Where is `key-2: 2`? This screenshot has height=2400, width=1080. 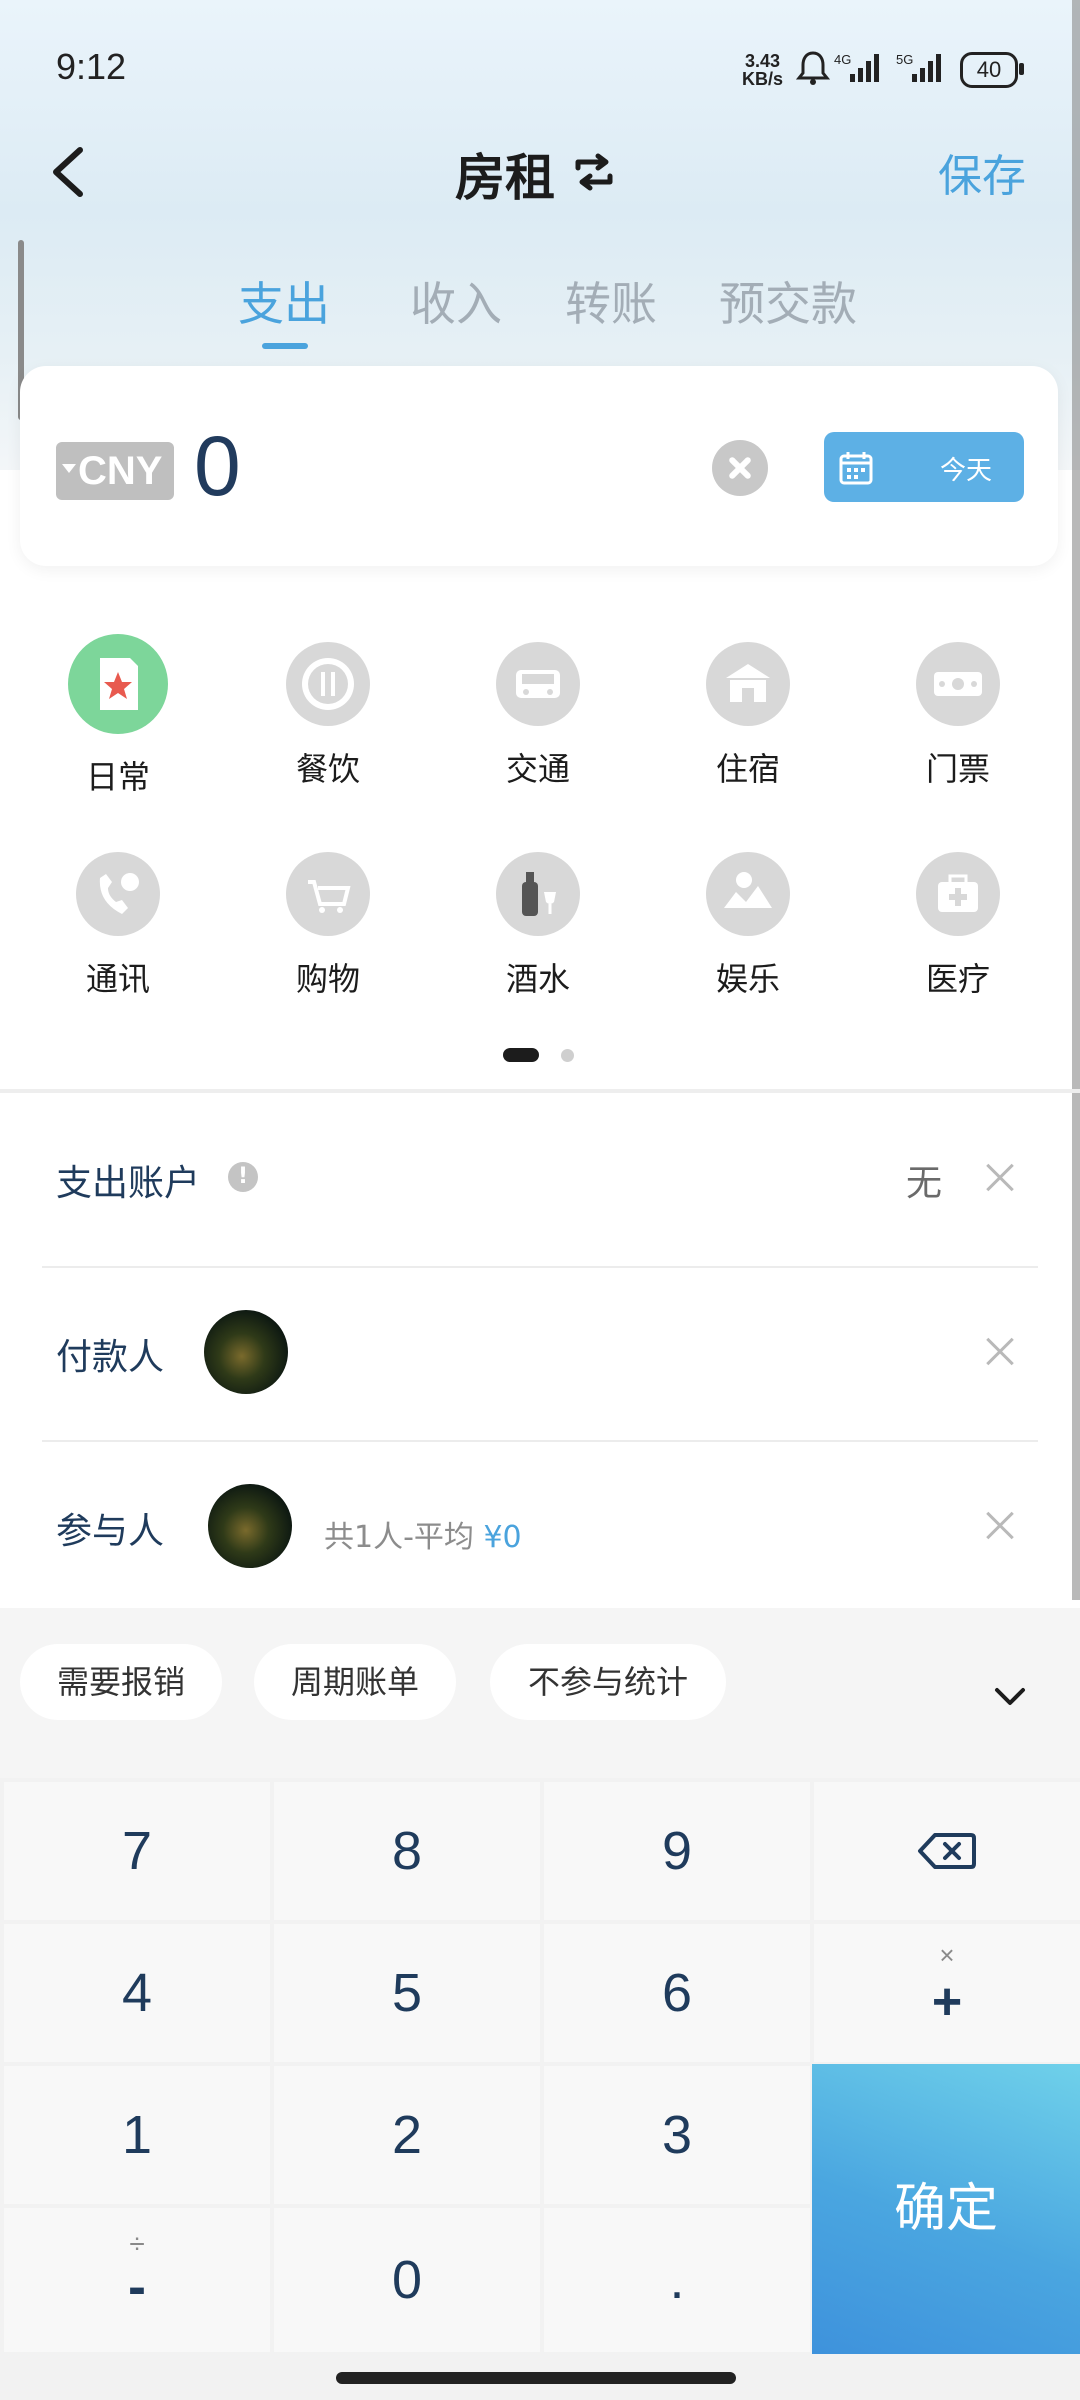
key-2: 2 is located at coordinates (407, 2135).